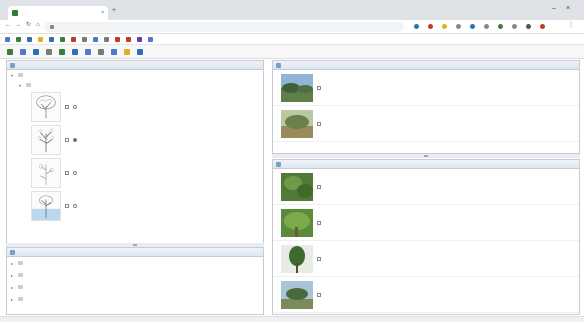 The width and height of the screenshot is (584, 322). What do you see at coordinates (127, 52) in the screenshot?
I see `tools-button` at bounding box center [127, 52].